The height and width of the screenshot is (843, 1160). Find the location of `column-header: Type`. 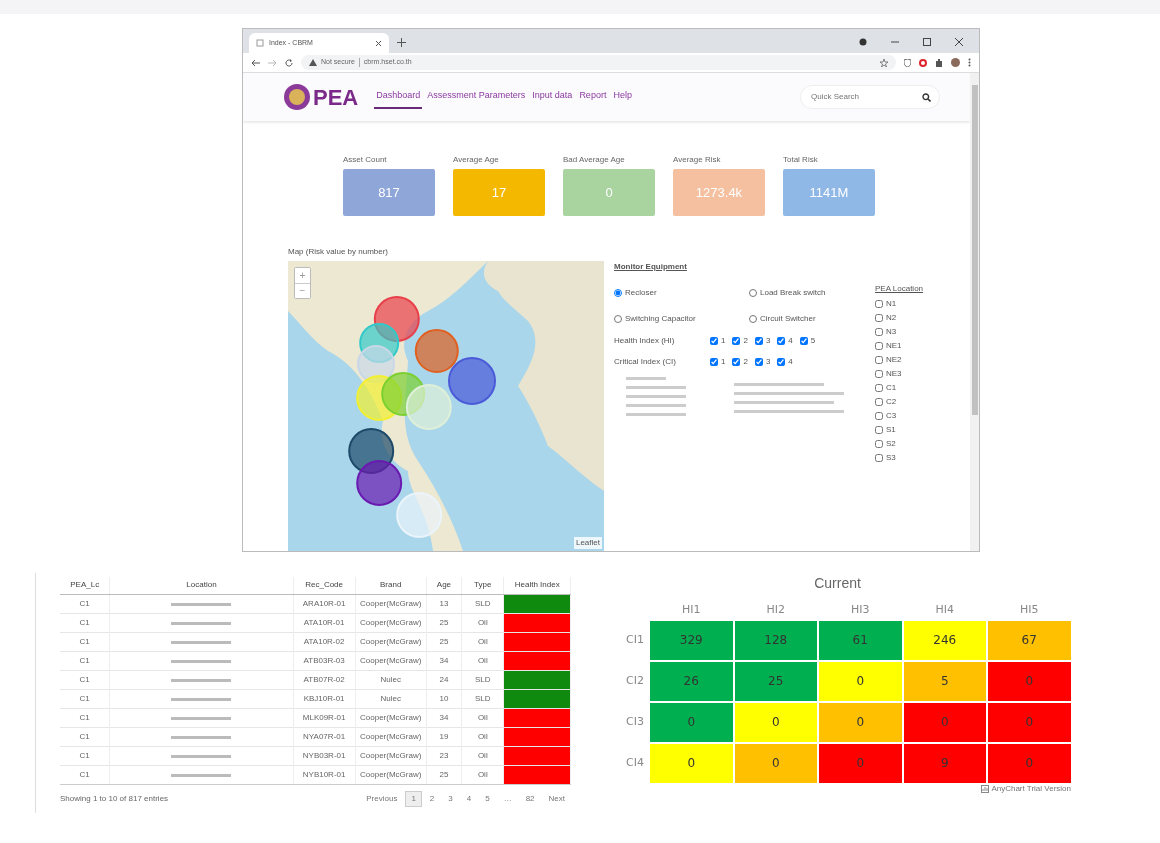

column-header: Type is located at coordinates (482, 585).